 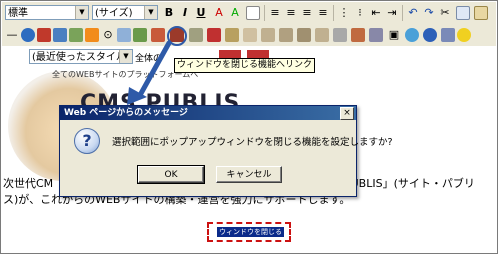 I want to click on cancel-button: キャンセル, so click(x=249, y=174).